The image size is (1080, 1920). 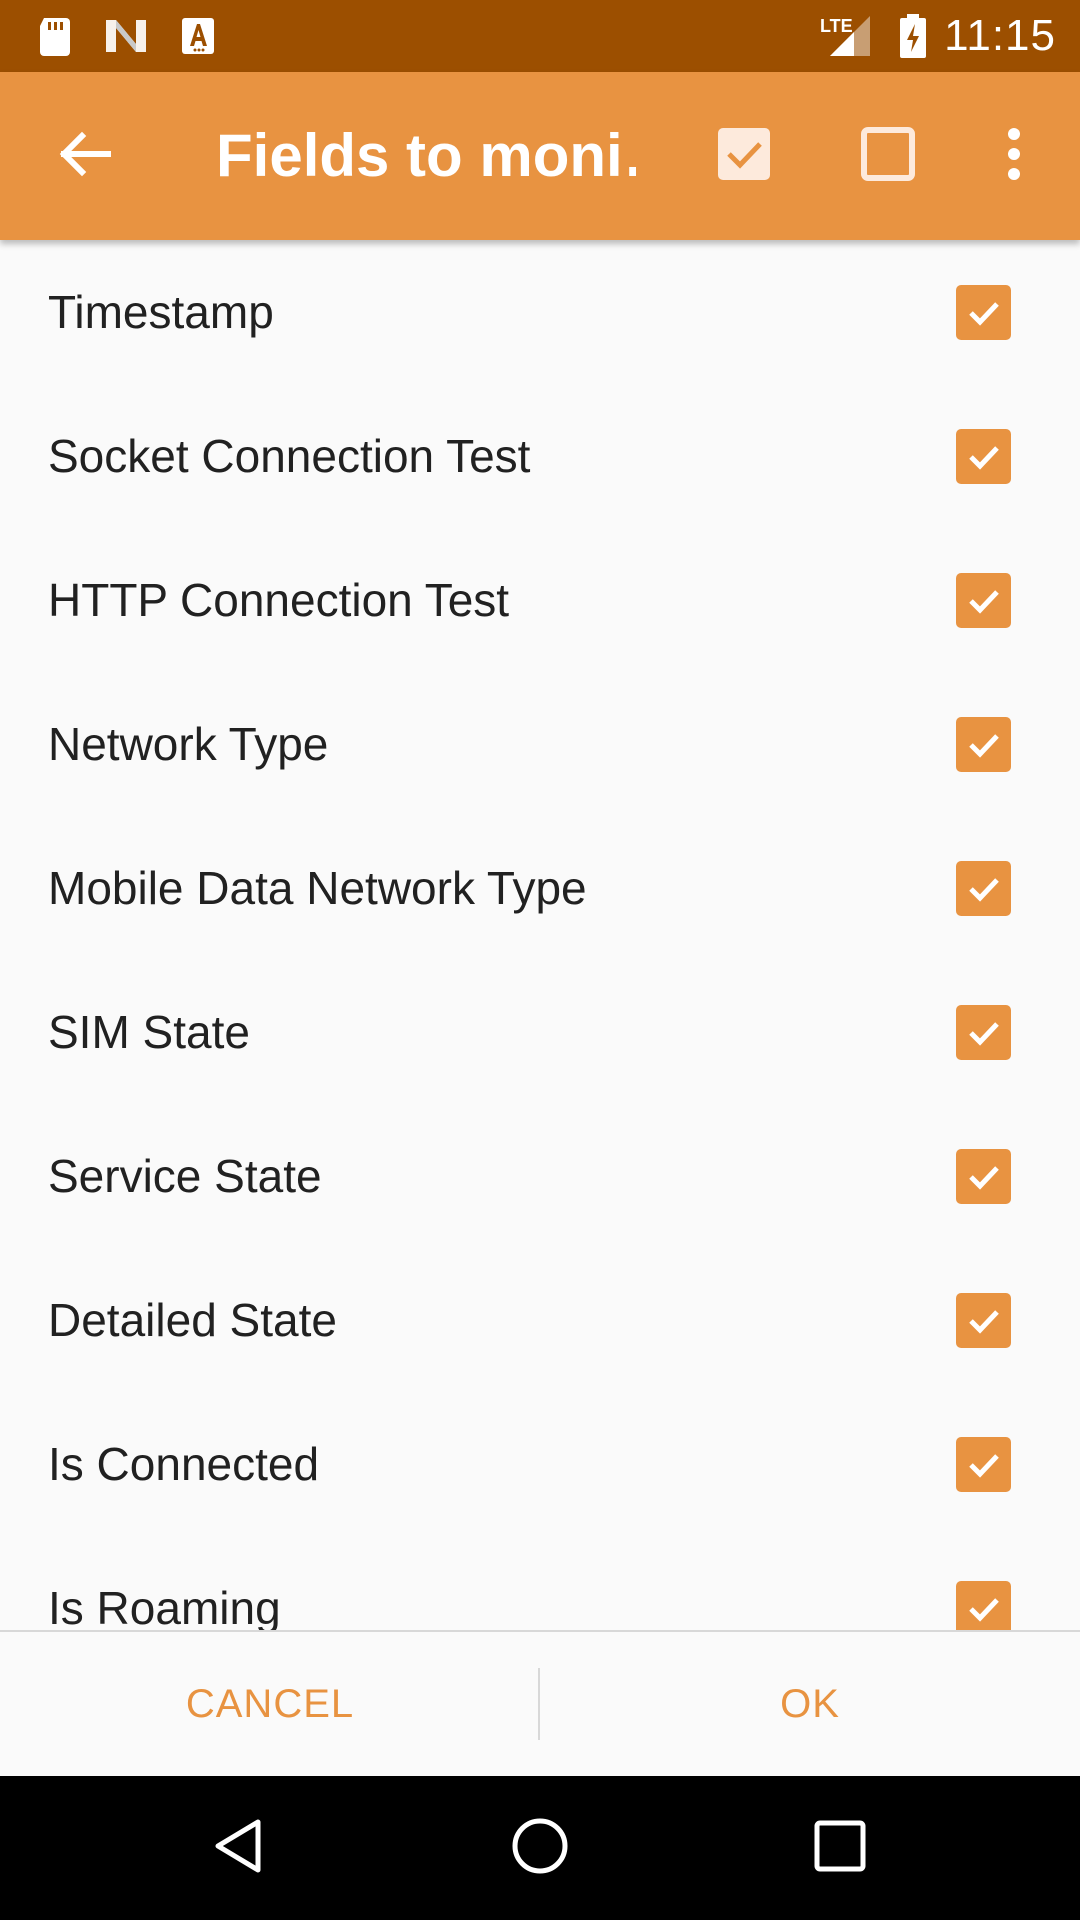 I want to click on field-row: Is Roaming, so click(x=540, y=1583).